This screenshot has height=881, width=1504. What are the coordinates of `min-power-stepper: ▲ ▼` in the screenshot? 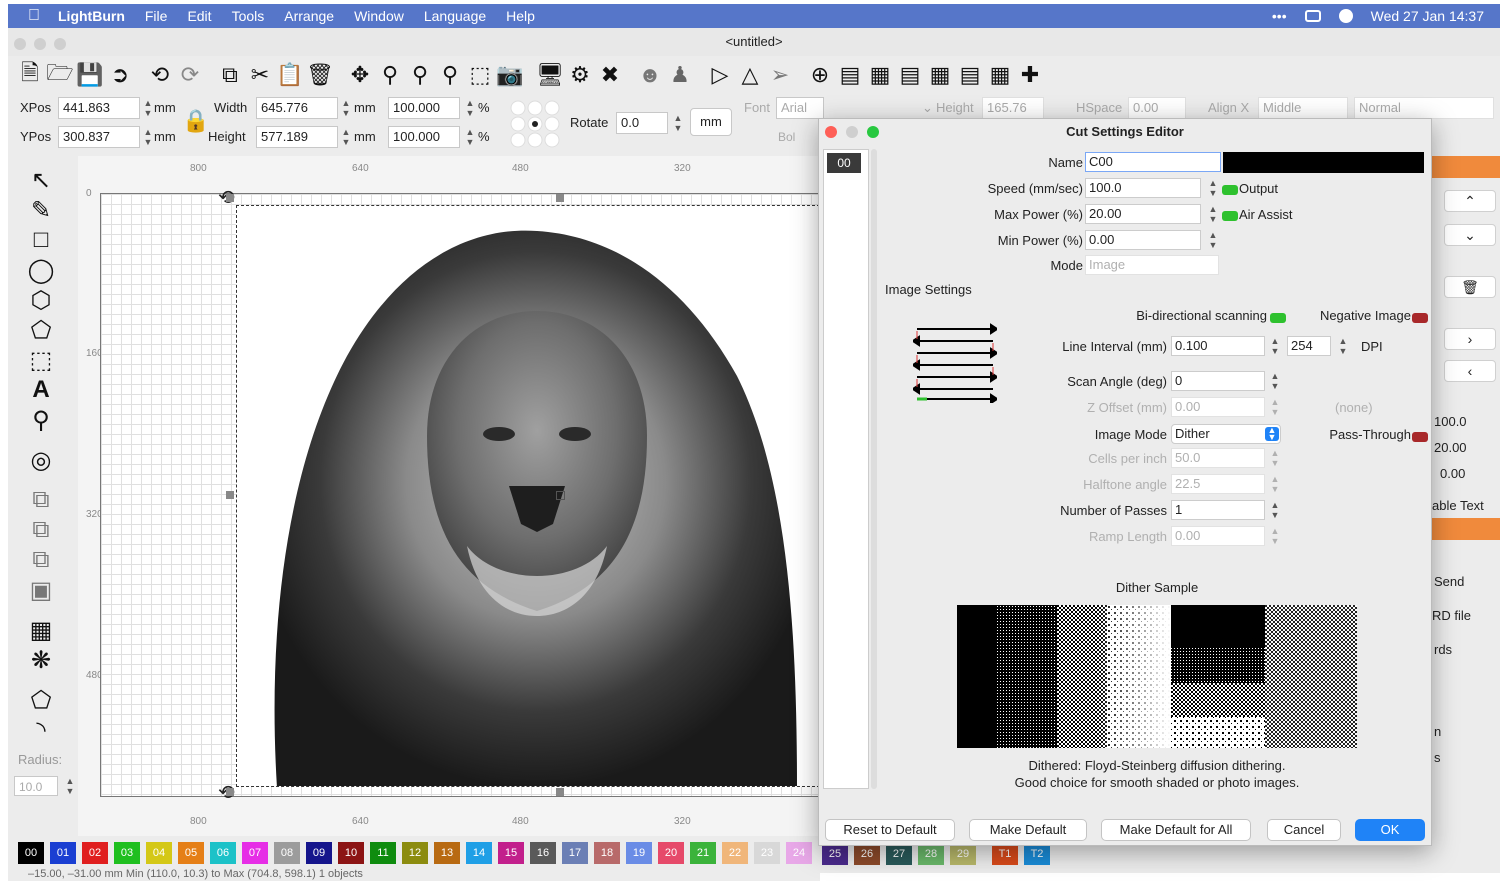 It's located at (1213, 240).